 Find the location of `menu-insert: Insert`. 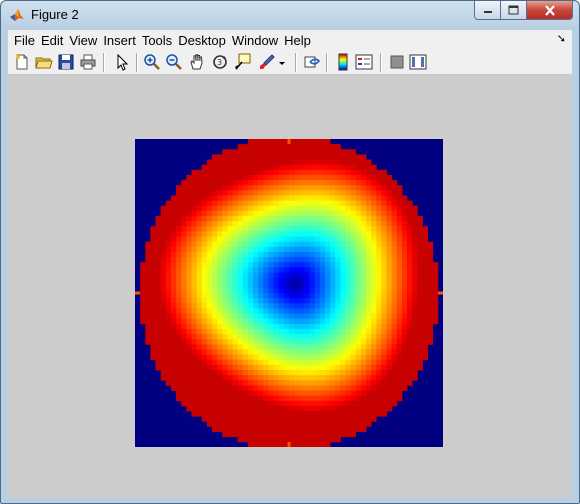

menu-insert: Insert is located at coordinates (119, 40).